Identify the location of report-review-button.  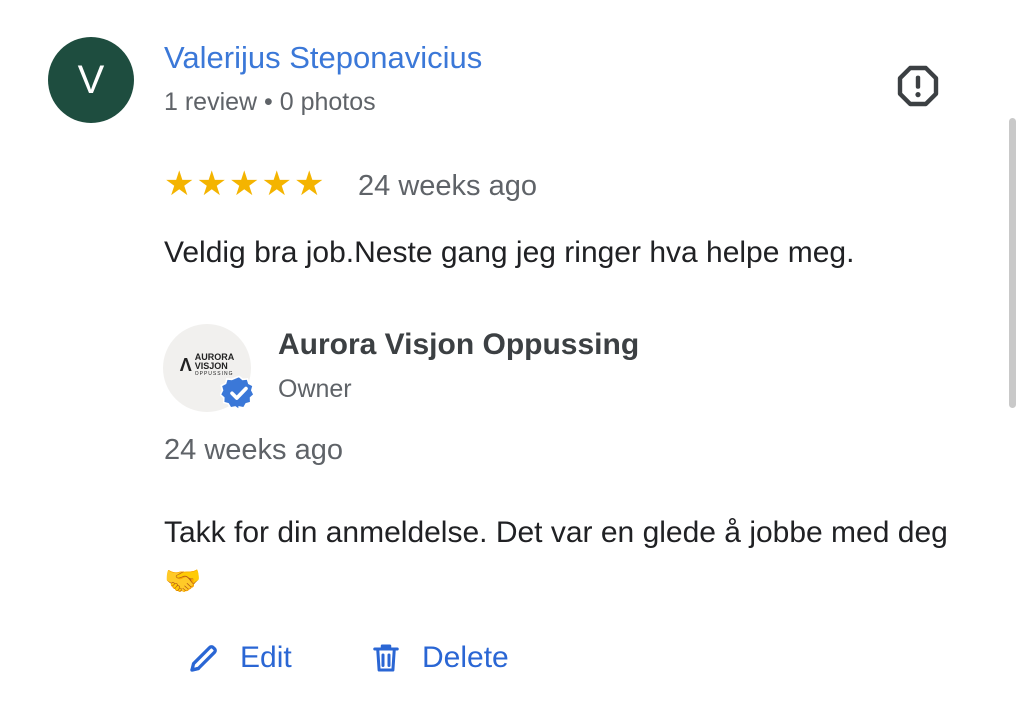
(918, 86).